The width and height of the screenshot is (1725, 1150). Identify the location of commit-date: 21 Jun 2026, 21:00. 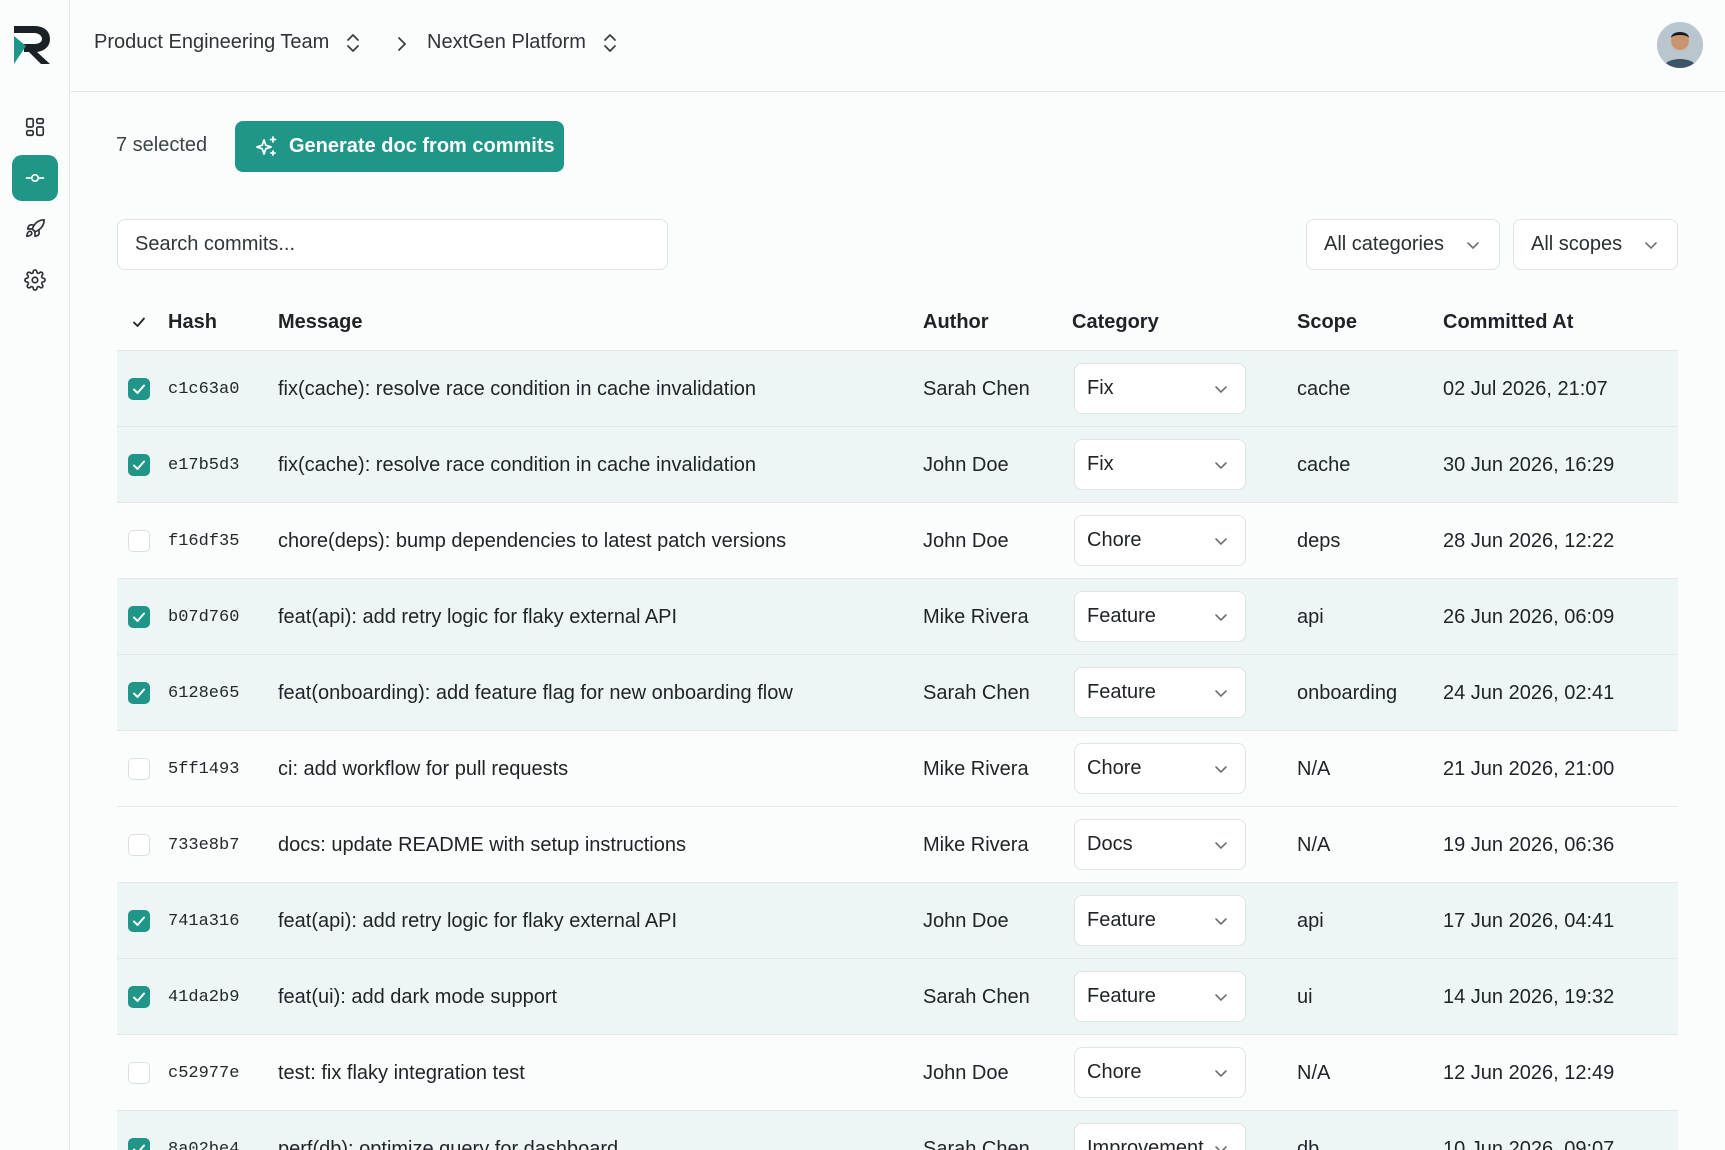
(1529, 769).